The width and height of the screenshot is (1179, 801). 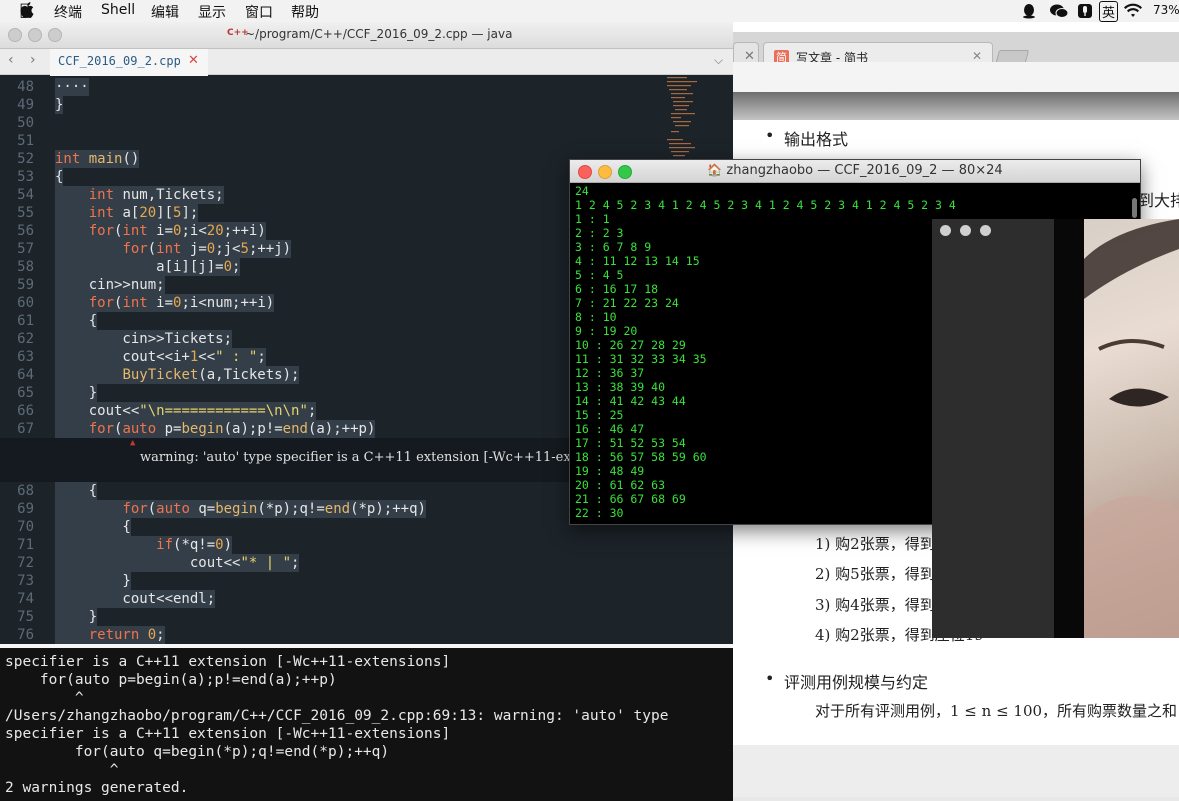 What do you see at coordinates (875, 574) in the screenshot?
I see `example-item-2: 2) 购5张票，得到` at bounding box center [875, 574].